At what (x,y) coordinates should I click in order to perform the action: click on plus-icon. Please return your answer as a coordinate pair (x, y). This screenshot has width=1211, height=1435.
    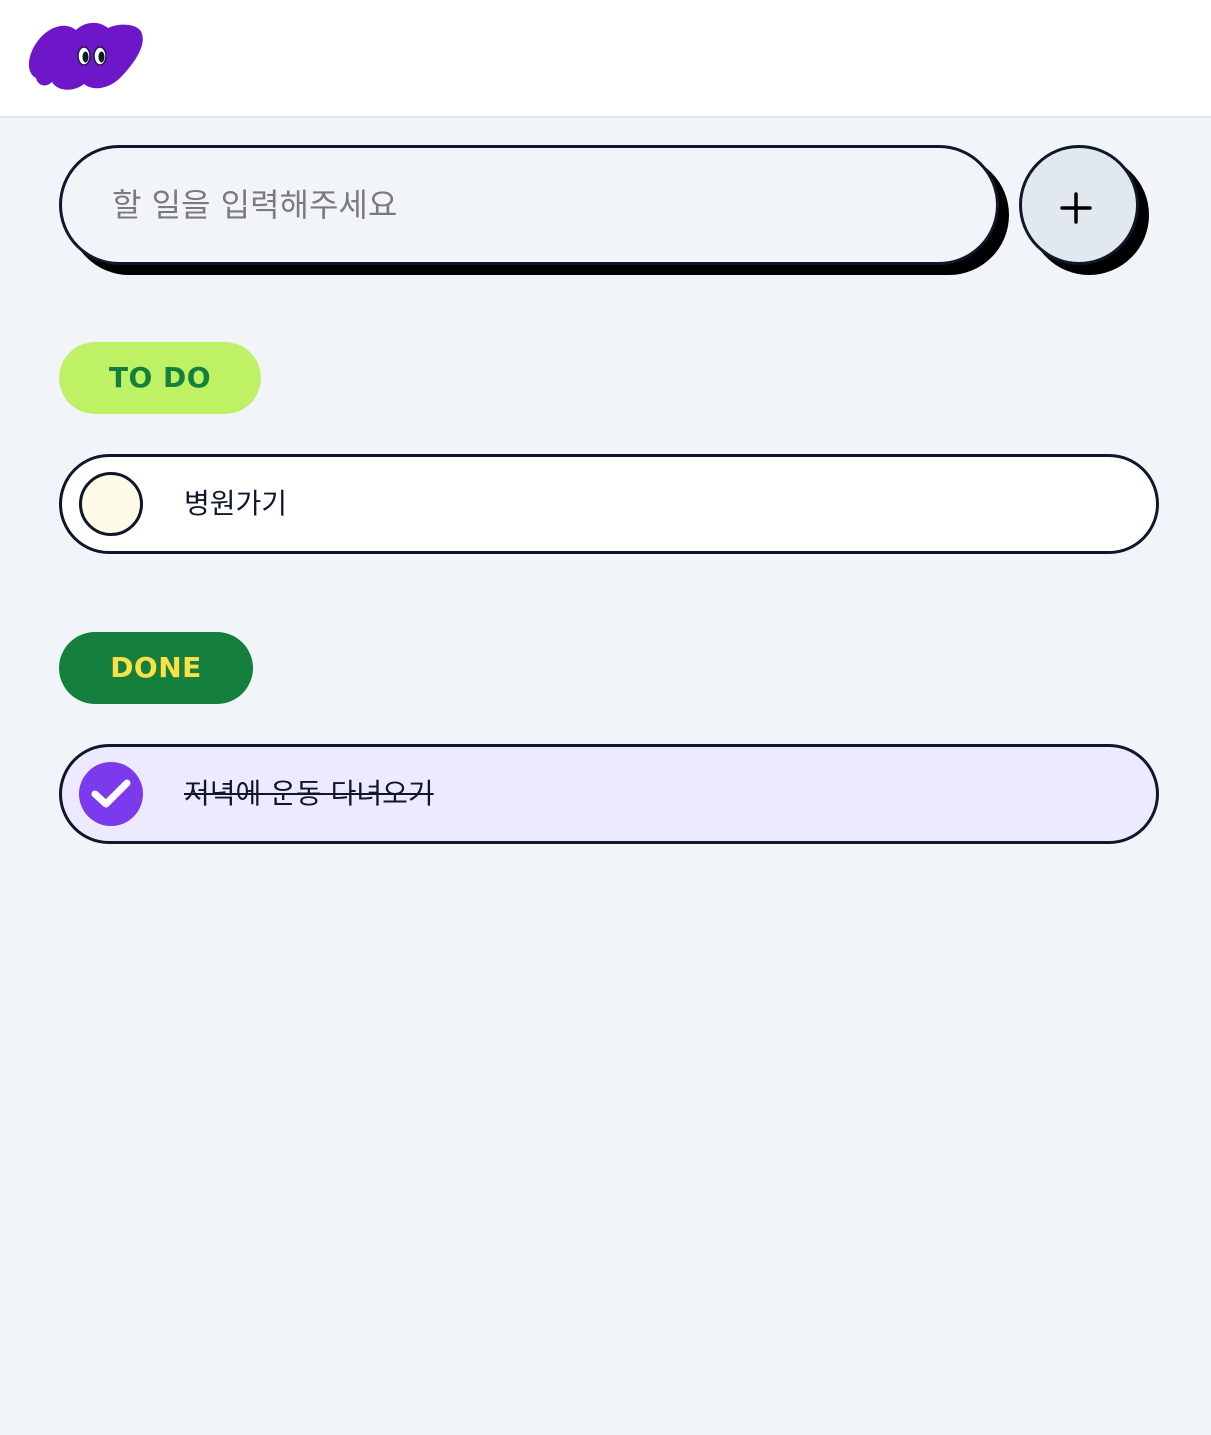
    Looking at the image, I should click on (1076, 208).